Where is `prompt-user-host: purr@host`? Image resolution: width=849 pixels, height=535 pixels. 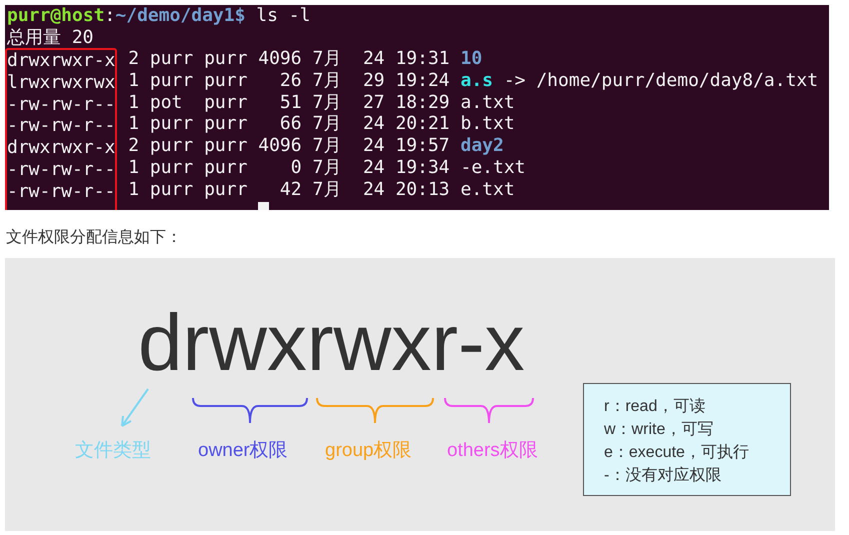 prompt-user-host: purr@host is located at coordinates (56, 15).